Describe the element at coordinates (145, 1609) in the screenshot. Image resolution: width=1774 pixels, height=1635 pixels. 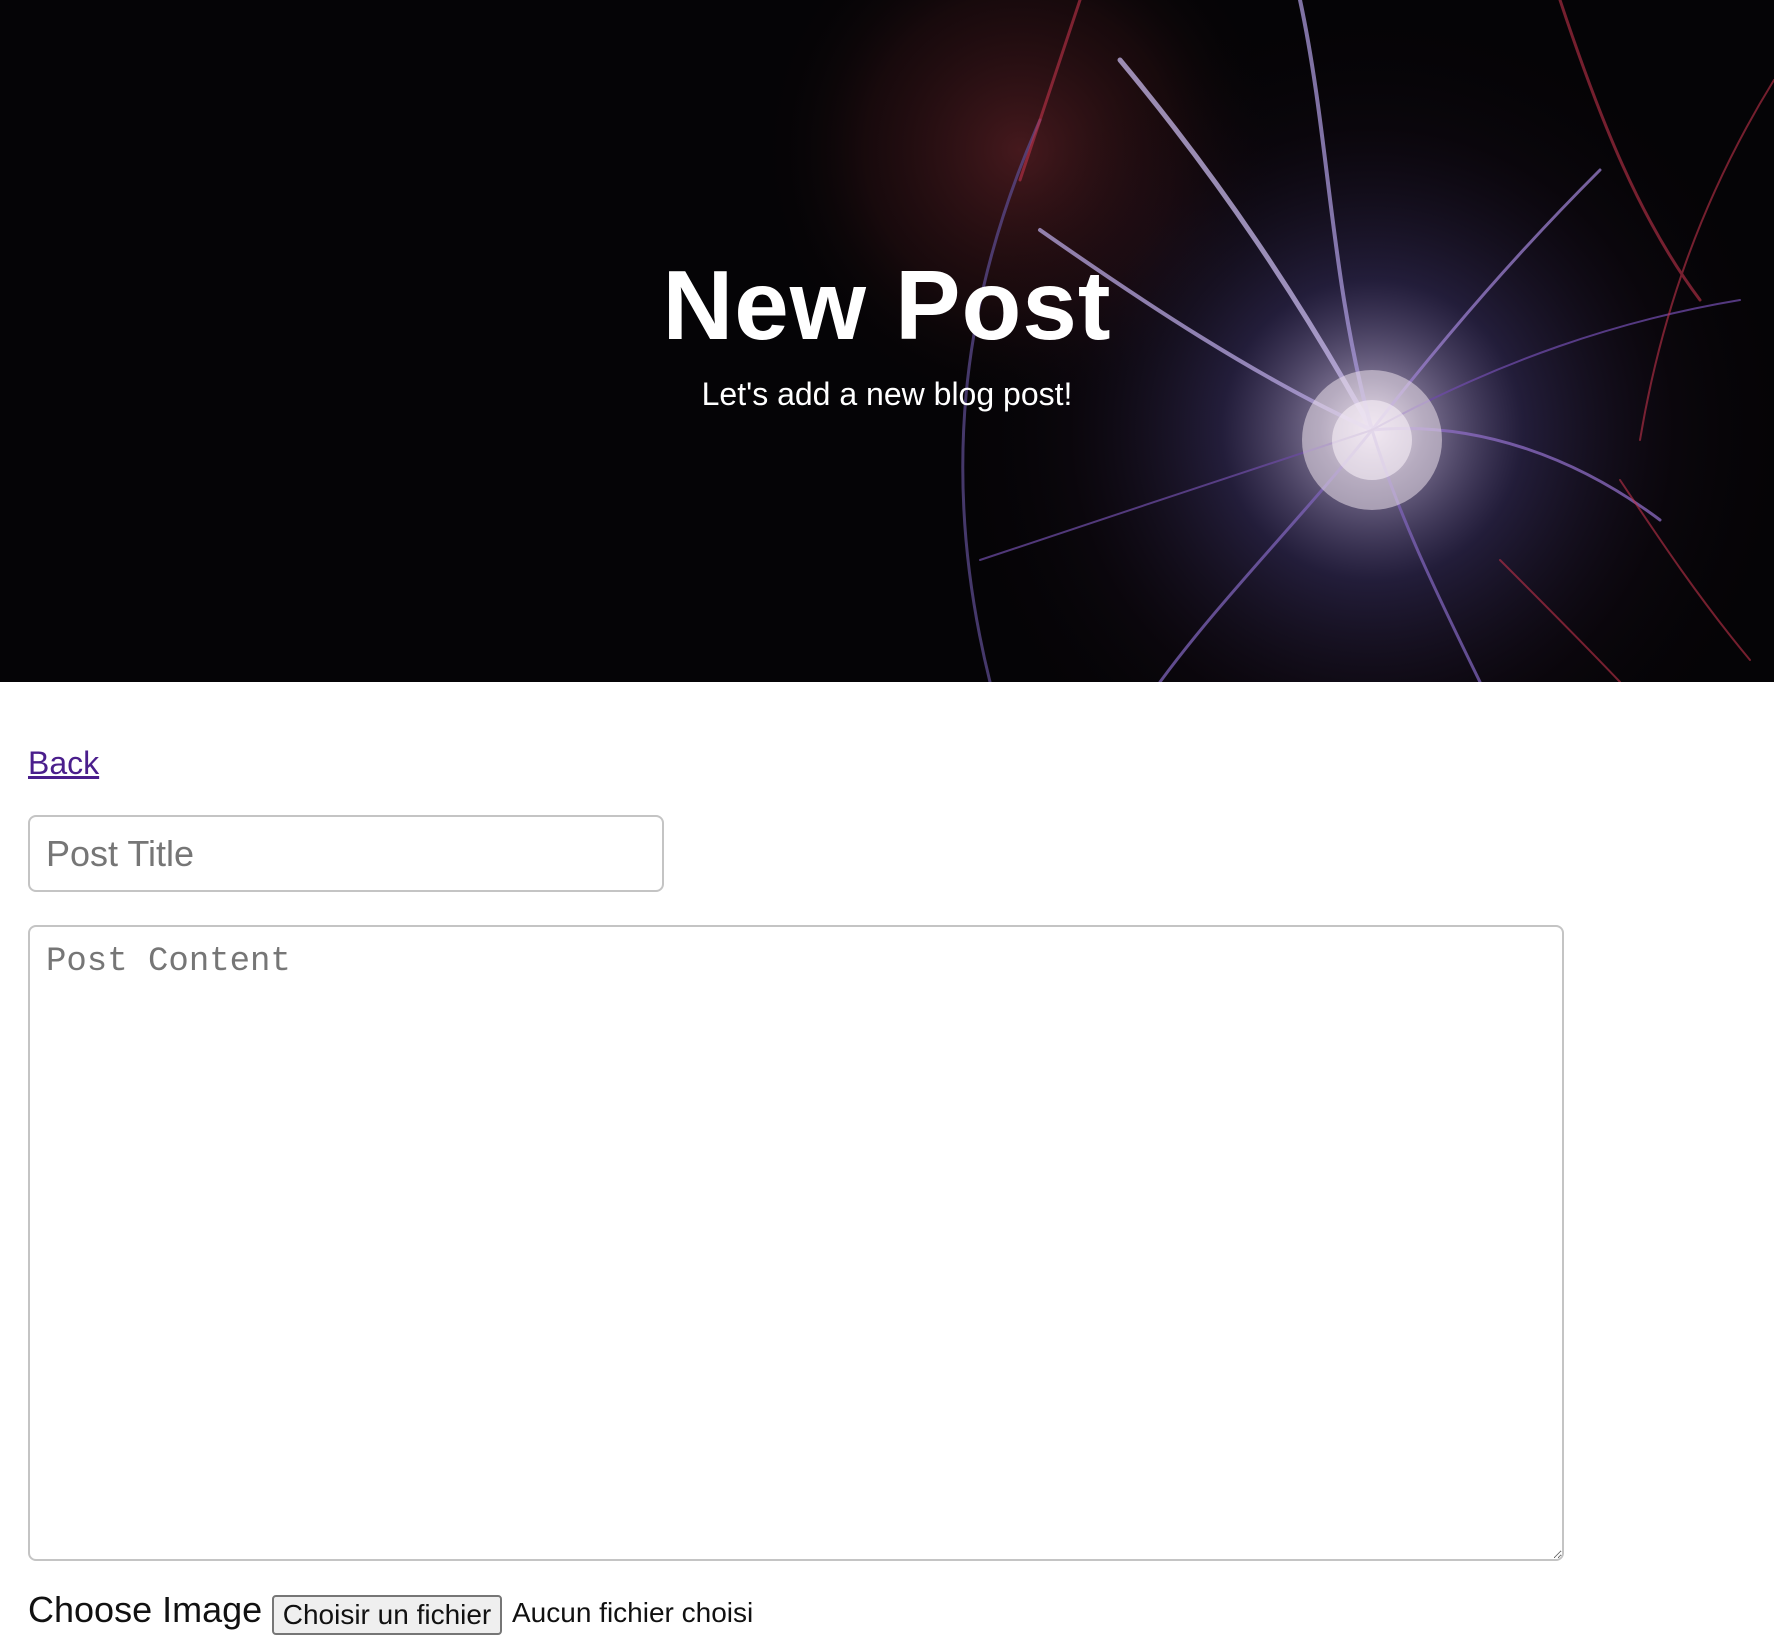
I see `choose-image-label: Choose Image` at that location.